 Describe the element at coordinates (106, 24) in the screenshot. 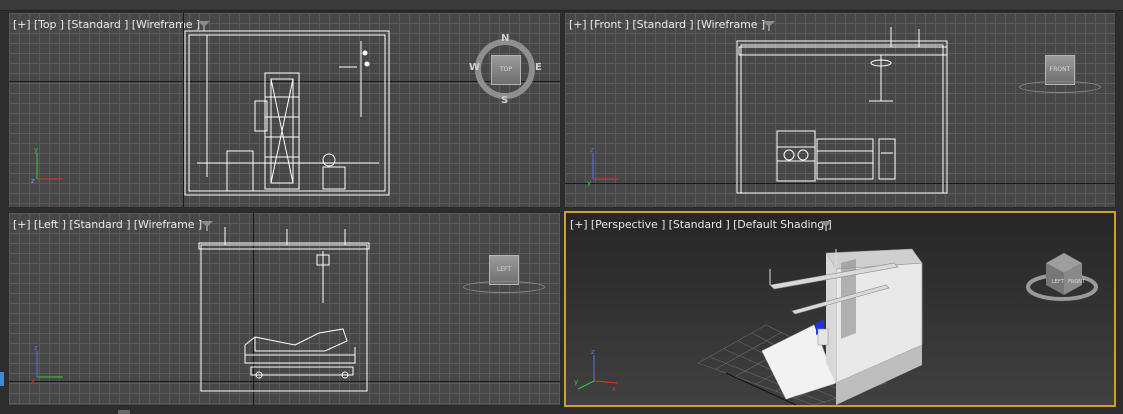

I see `viewport-top-label: [+] [Top ] [Standard ] [Wireframe ]` at that location.